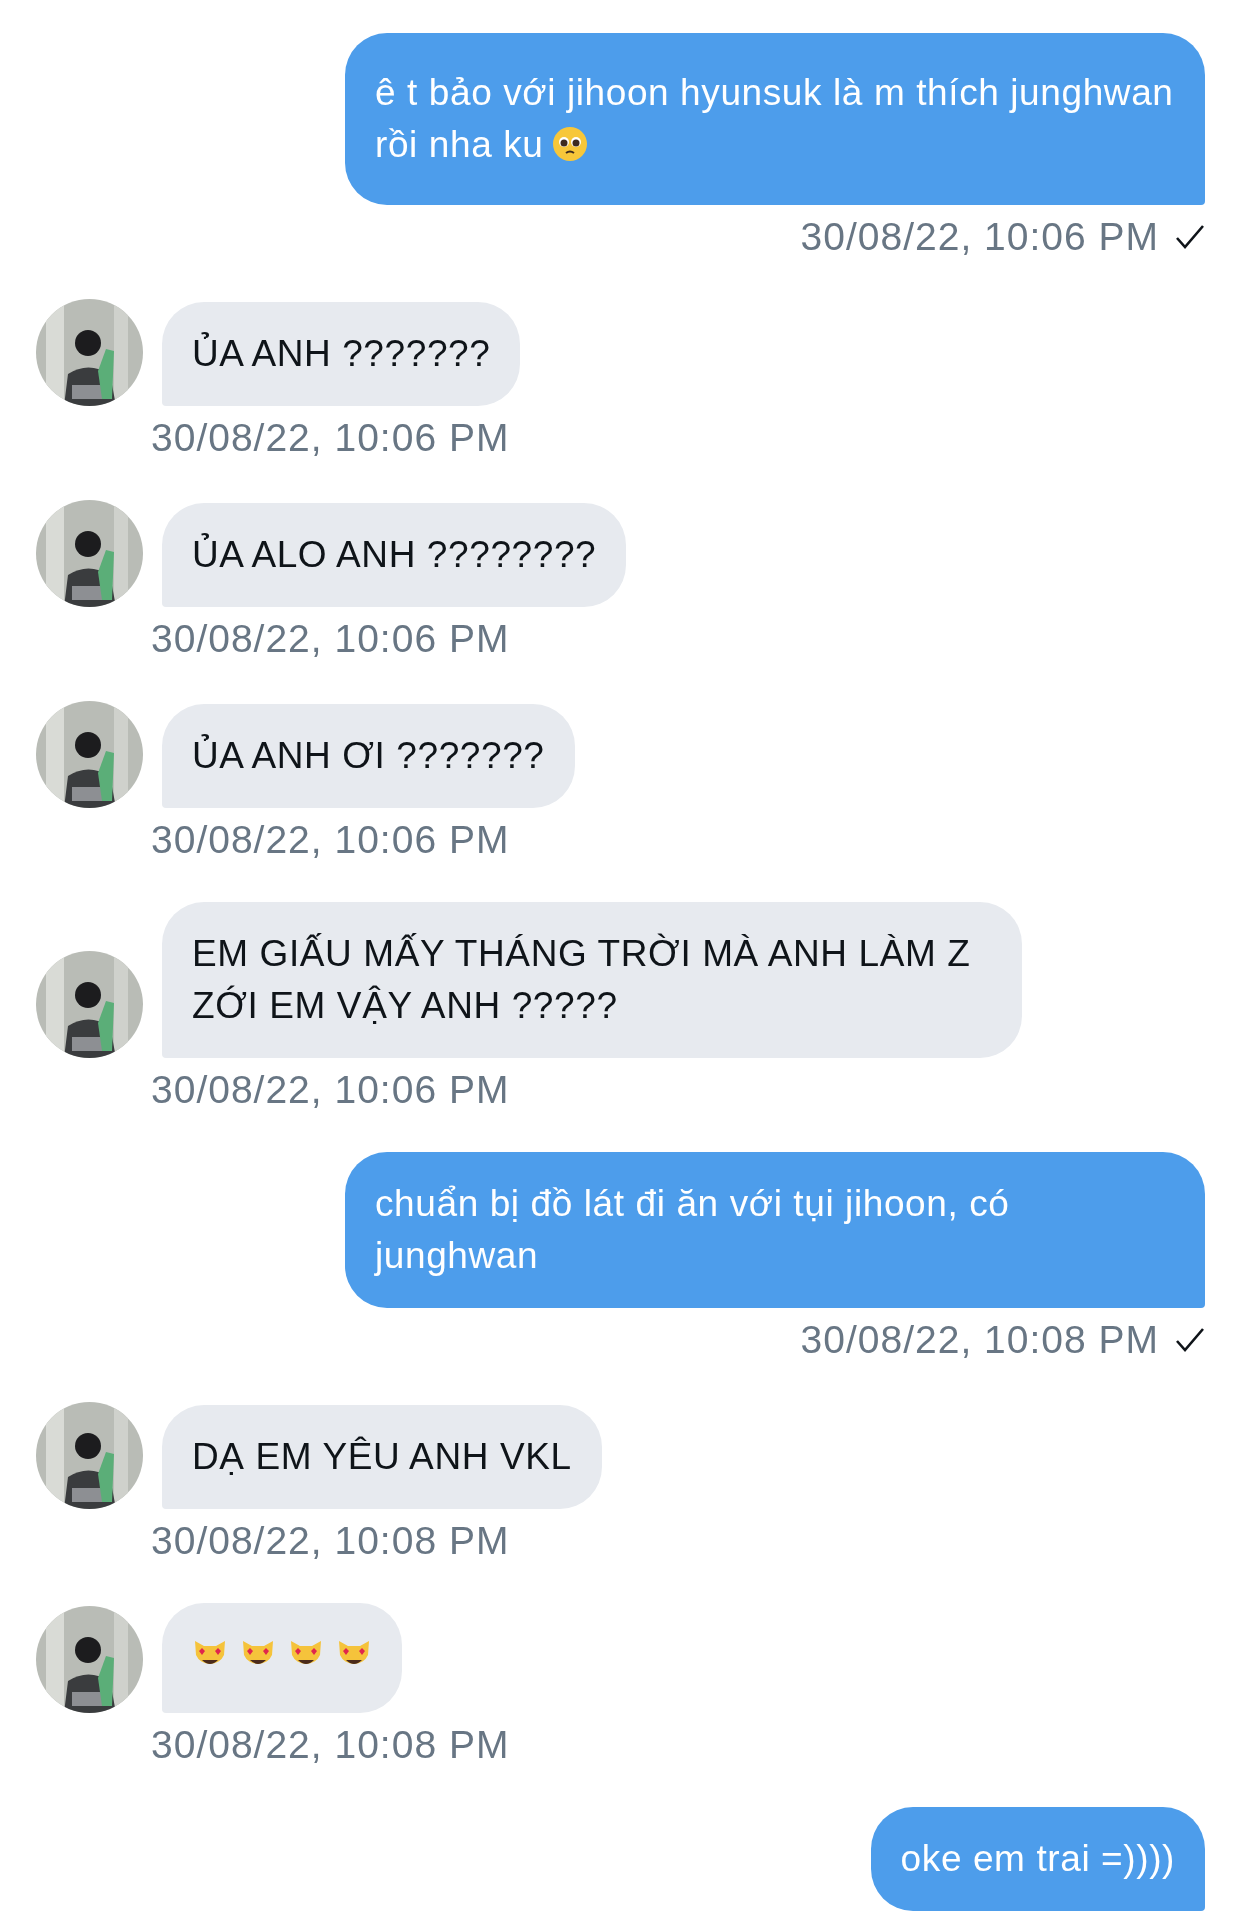 Image resolution: width=1240 pixels, height=1920 pixels. Describe the element at coordinates (775, 1230) in the screenshot. I see `message-bubble: chuẩn bị đồ lát đi ăn với tụi jihoon, có junghwan` at that location.